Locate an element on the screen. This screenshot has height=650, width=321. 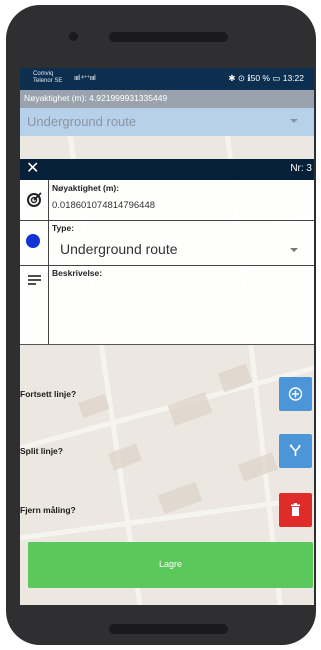
continue-line-row: Fortsett linje? is located at coordinates (167, 394).